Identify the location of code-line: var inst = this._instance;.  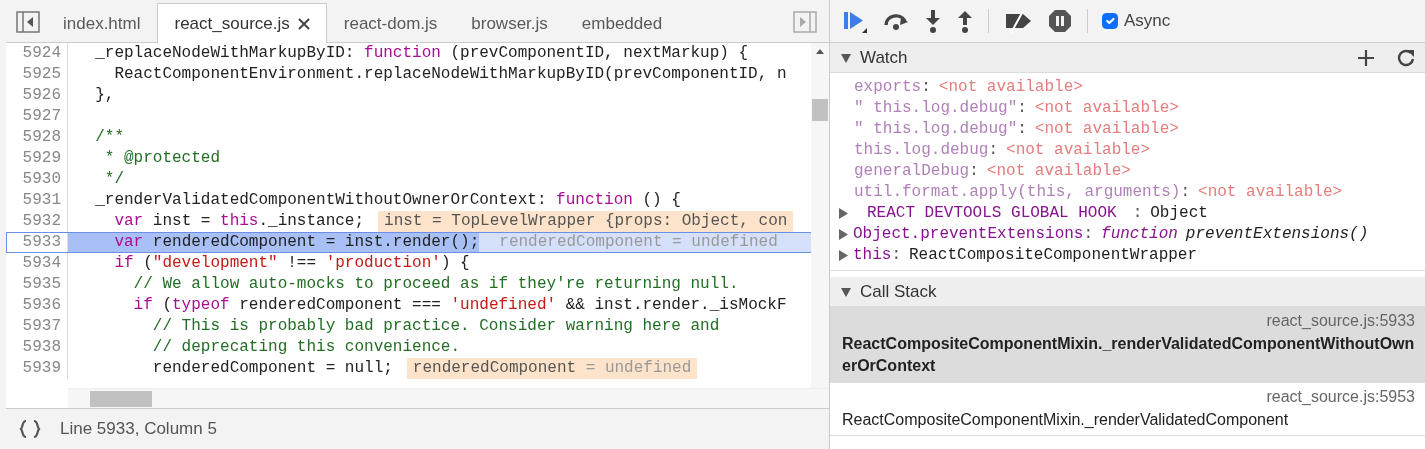
(239, 221).